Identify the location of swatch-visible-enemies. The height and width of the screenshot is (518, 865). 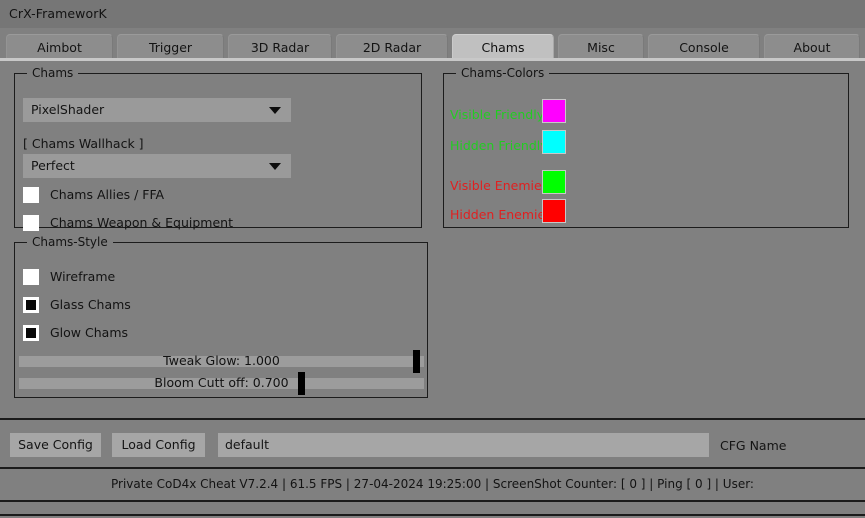
(554, 182).